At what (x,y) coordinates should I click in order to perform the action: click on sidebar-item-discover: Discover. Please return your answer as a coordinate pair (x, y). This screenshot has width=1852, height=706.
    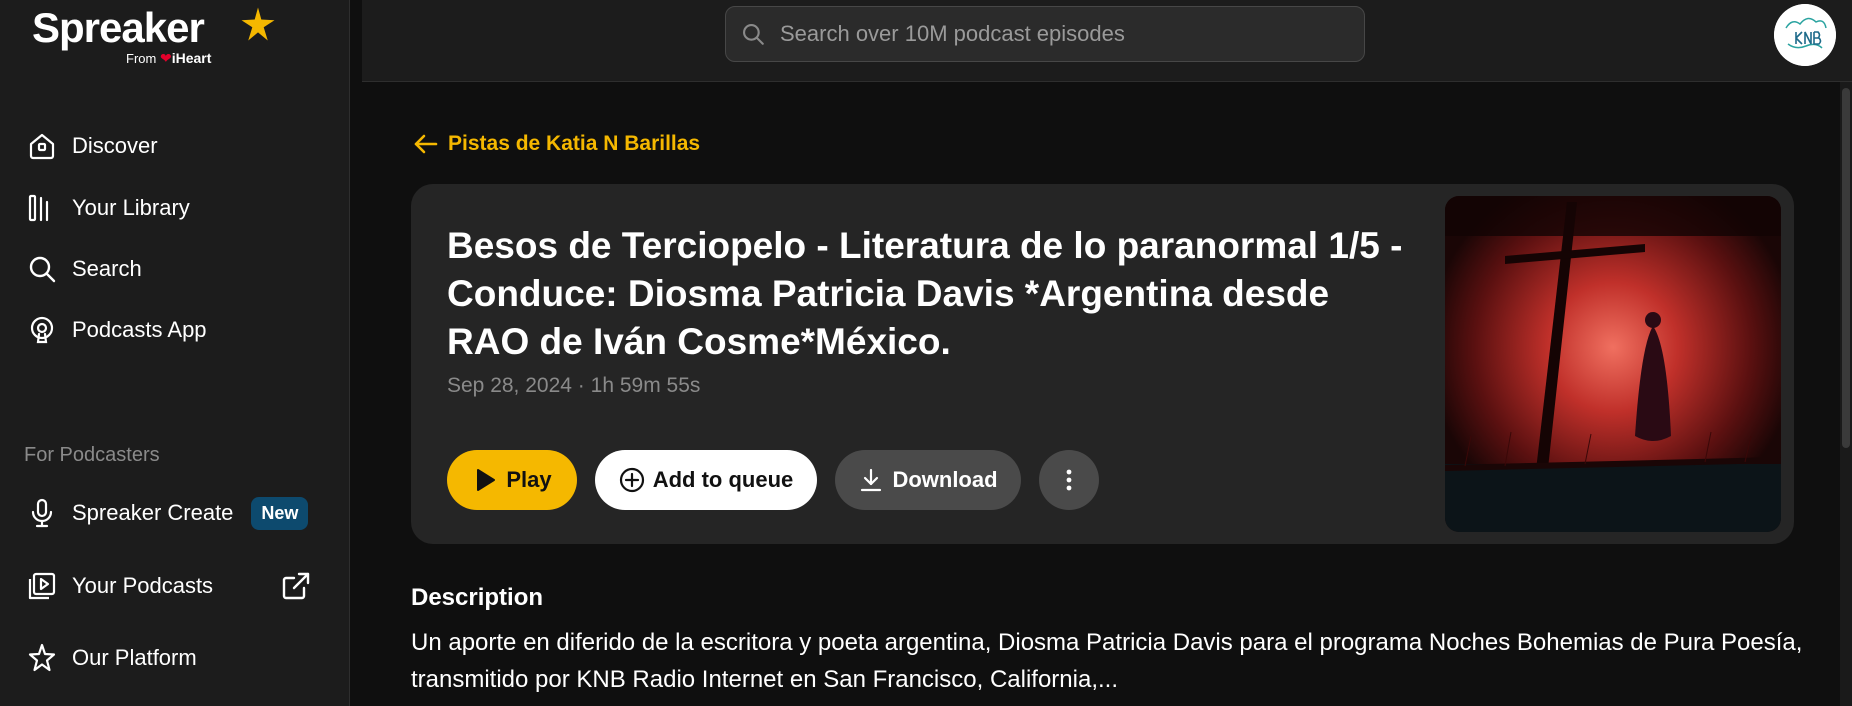
    Looking at the image, I should click on (92, 146).